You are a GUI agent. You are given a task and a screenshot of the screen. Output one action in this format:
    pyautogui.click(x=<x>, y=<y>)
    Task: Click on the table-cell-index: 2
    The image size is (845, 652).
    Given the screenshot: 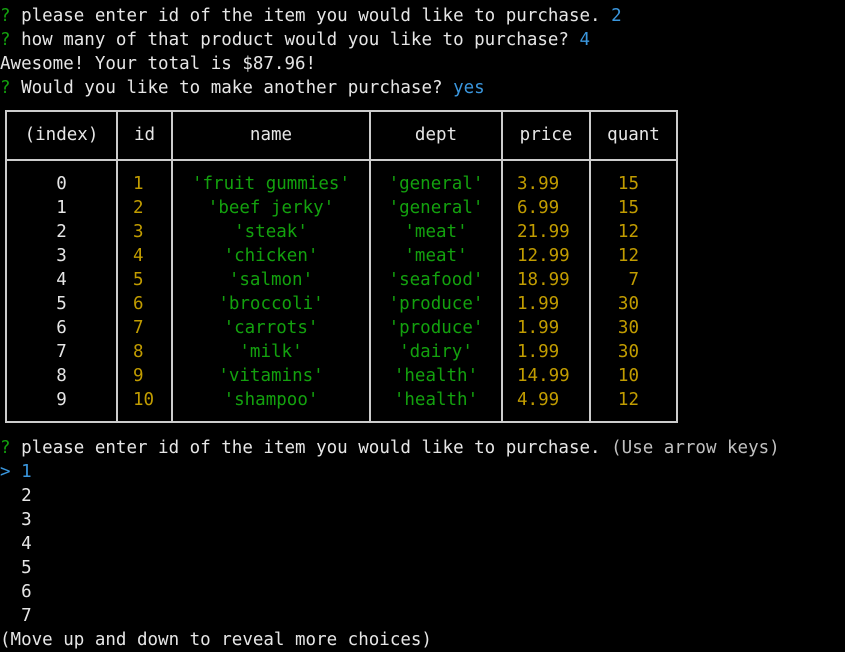 What is the action you would take?
    pyautogui.click(x=61, y=232)
    